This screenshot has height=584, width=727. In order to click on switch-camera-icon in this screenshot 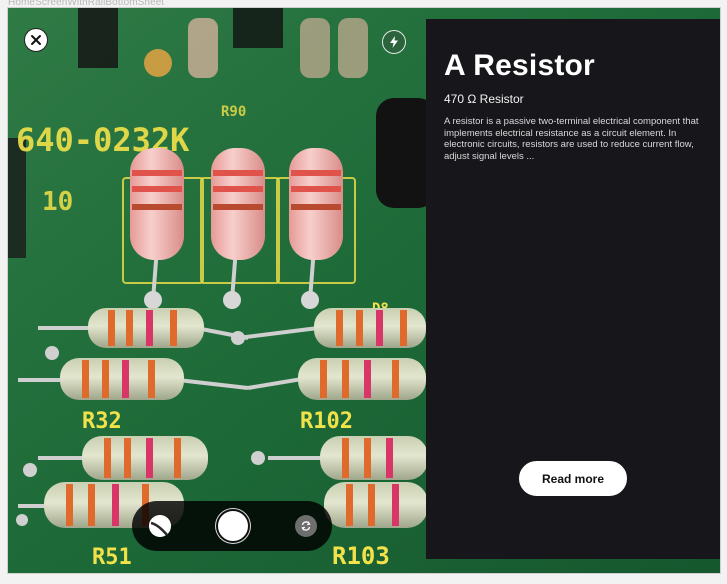, I will do `click(306, 526)`.